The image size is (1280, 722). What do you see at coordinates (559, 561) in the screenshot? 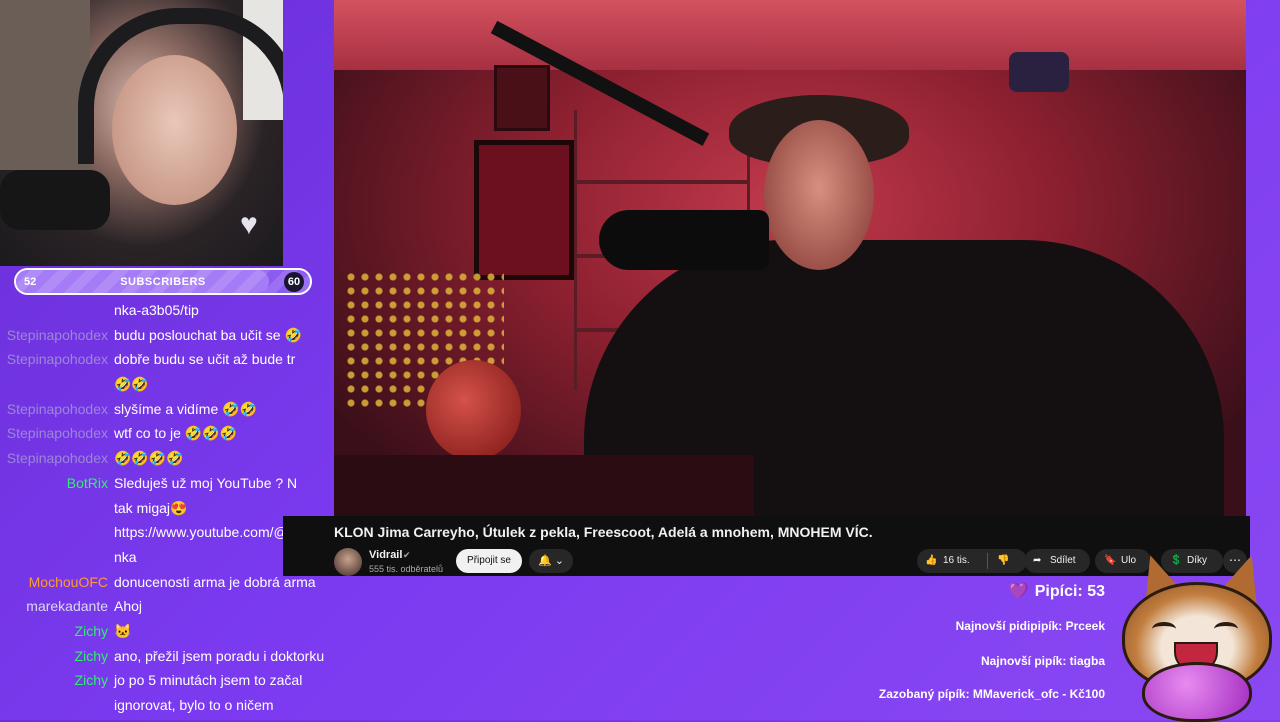
I see `chevron-down-icon: ⌄` at bounding box center [559, 561].